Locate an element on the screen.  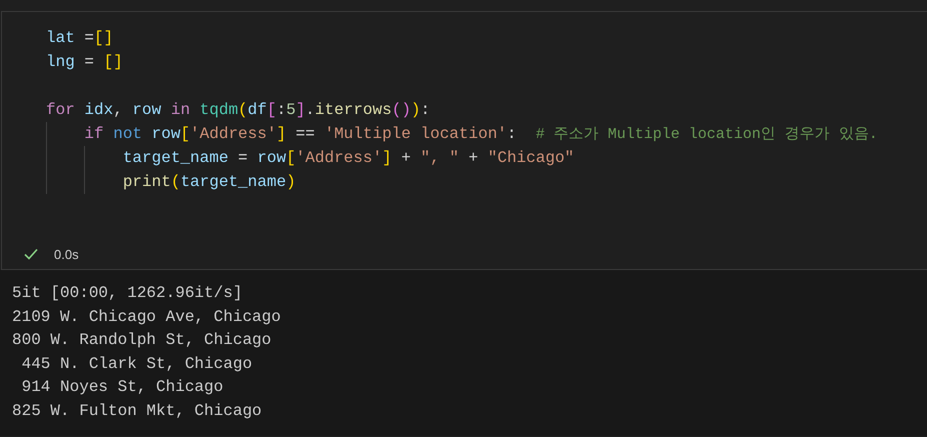
code-line: lat =[] is located at coordinates (80, 38).